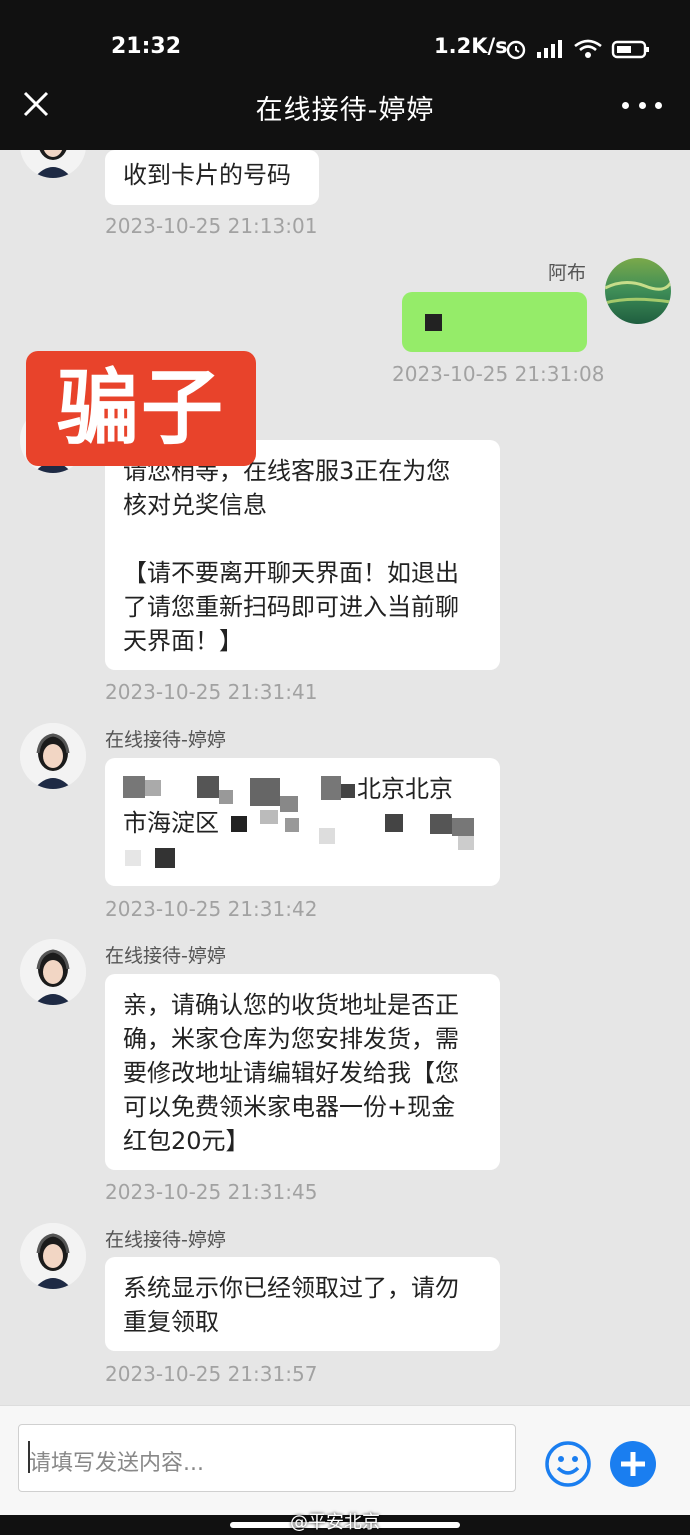 This screenshot has height=1535, width=690. Describe the element at coordinates (302, 822) in the screenshot. I see `address-message-bubble: 北京北京 市海淀区` at that location.